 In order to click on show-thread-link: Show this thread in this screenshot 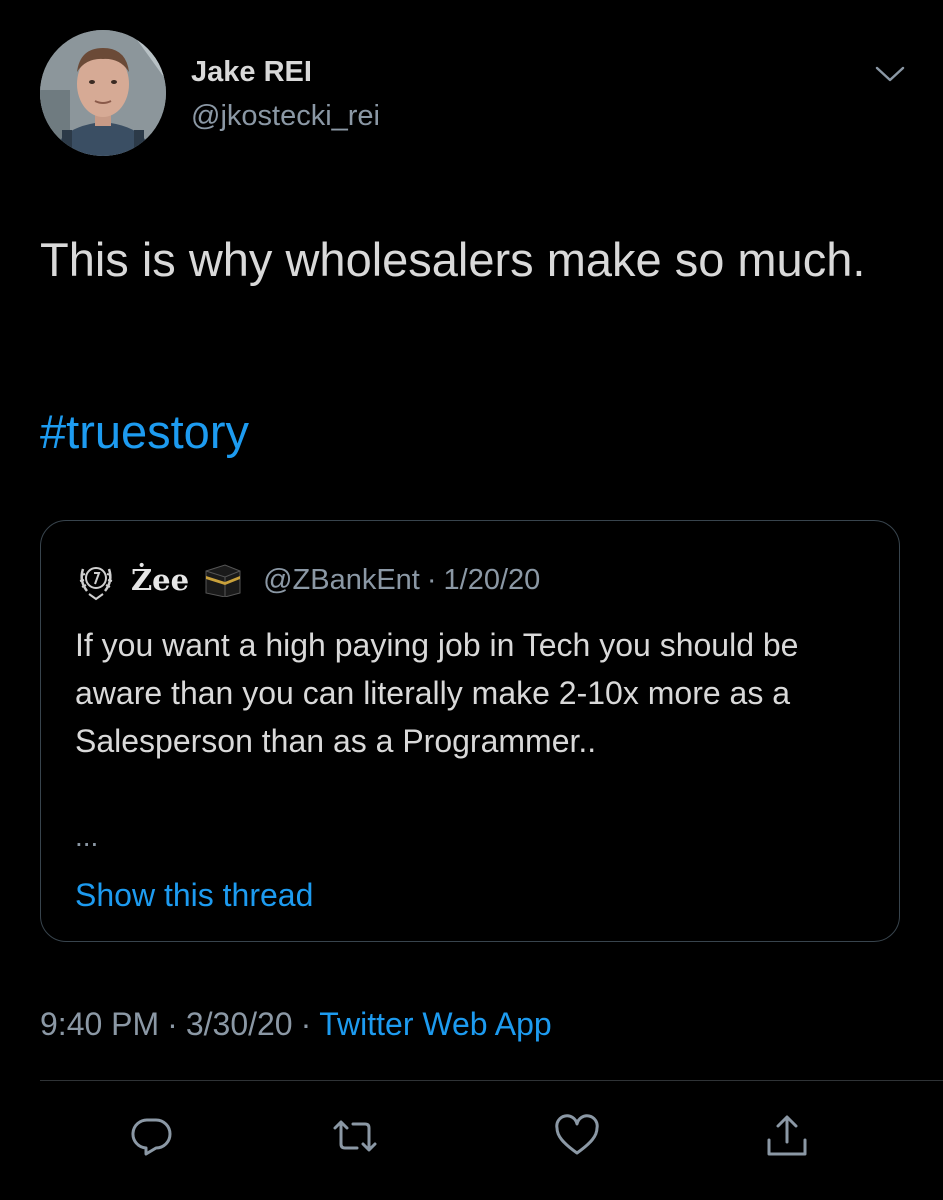, I will do `click(194, 895)`.